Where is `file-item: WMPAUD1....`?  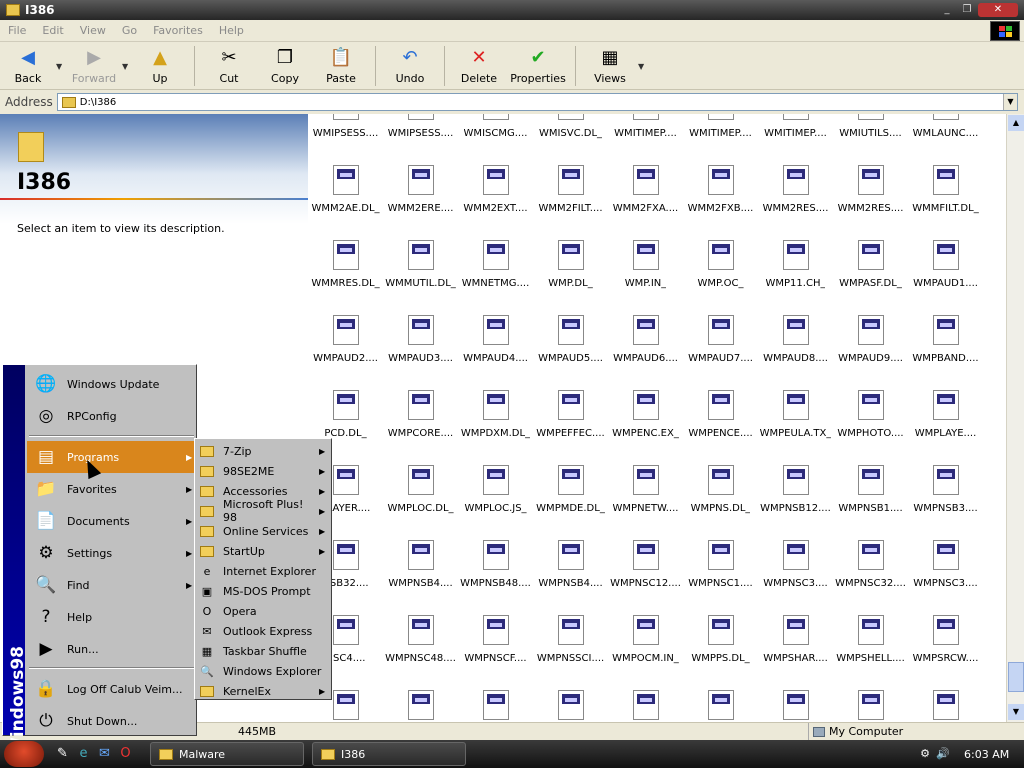 file-item: WMPAUD1.... is located at coordinates (945, 277).